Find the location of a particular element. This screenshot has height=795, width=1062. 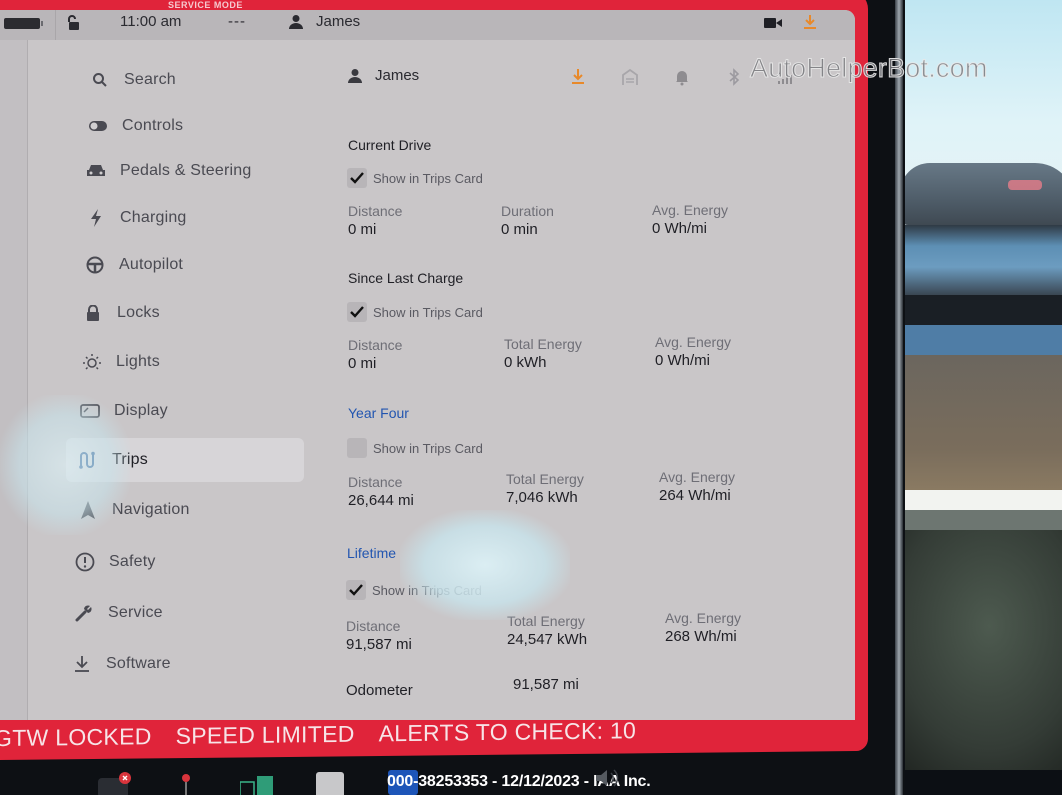

alert-count: ALERTS TO CHECK: 10 is located at coordinates (508, 732).